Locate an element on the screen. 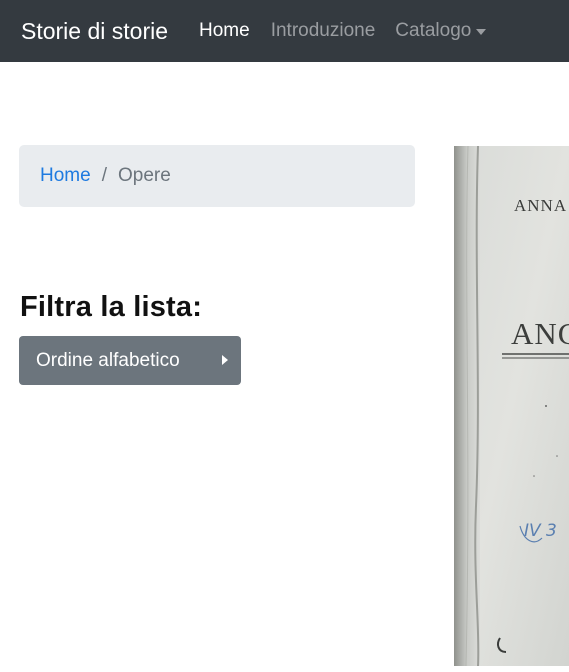 The image size is (569, 672). filter-button-label: Ordine alfabetico is located at coordinates (108, 360).